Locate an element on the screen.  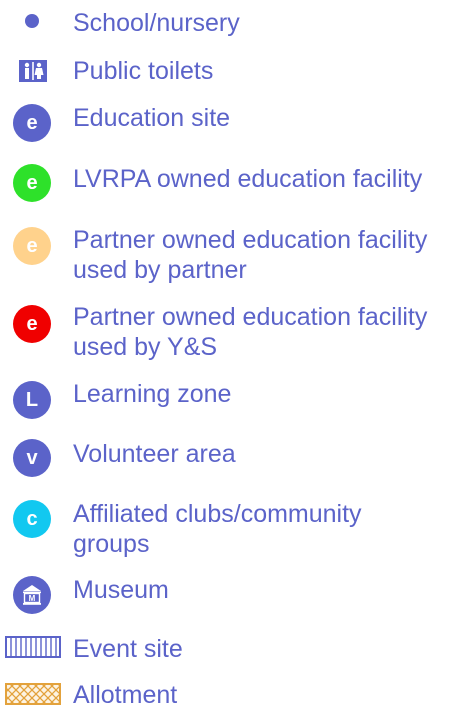
legend-label: Public toilets is located at coordinates (143, 71).